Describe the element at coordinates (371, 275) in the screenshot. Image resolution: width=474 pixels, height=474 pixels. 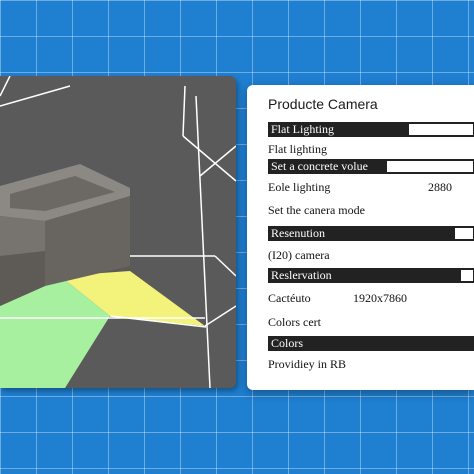
I see `reslervation-slider: Reslervation` at that location.